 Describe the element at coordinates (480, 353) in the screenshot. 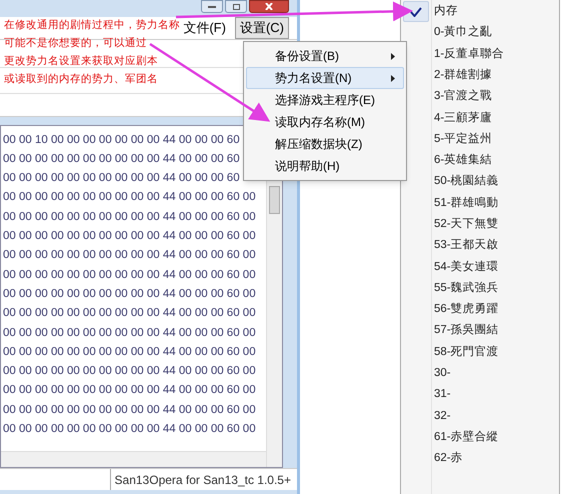

I see `menu-item: 58-死門官渡` at that location.